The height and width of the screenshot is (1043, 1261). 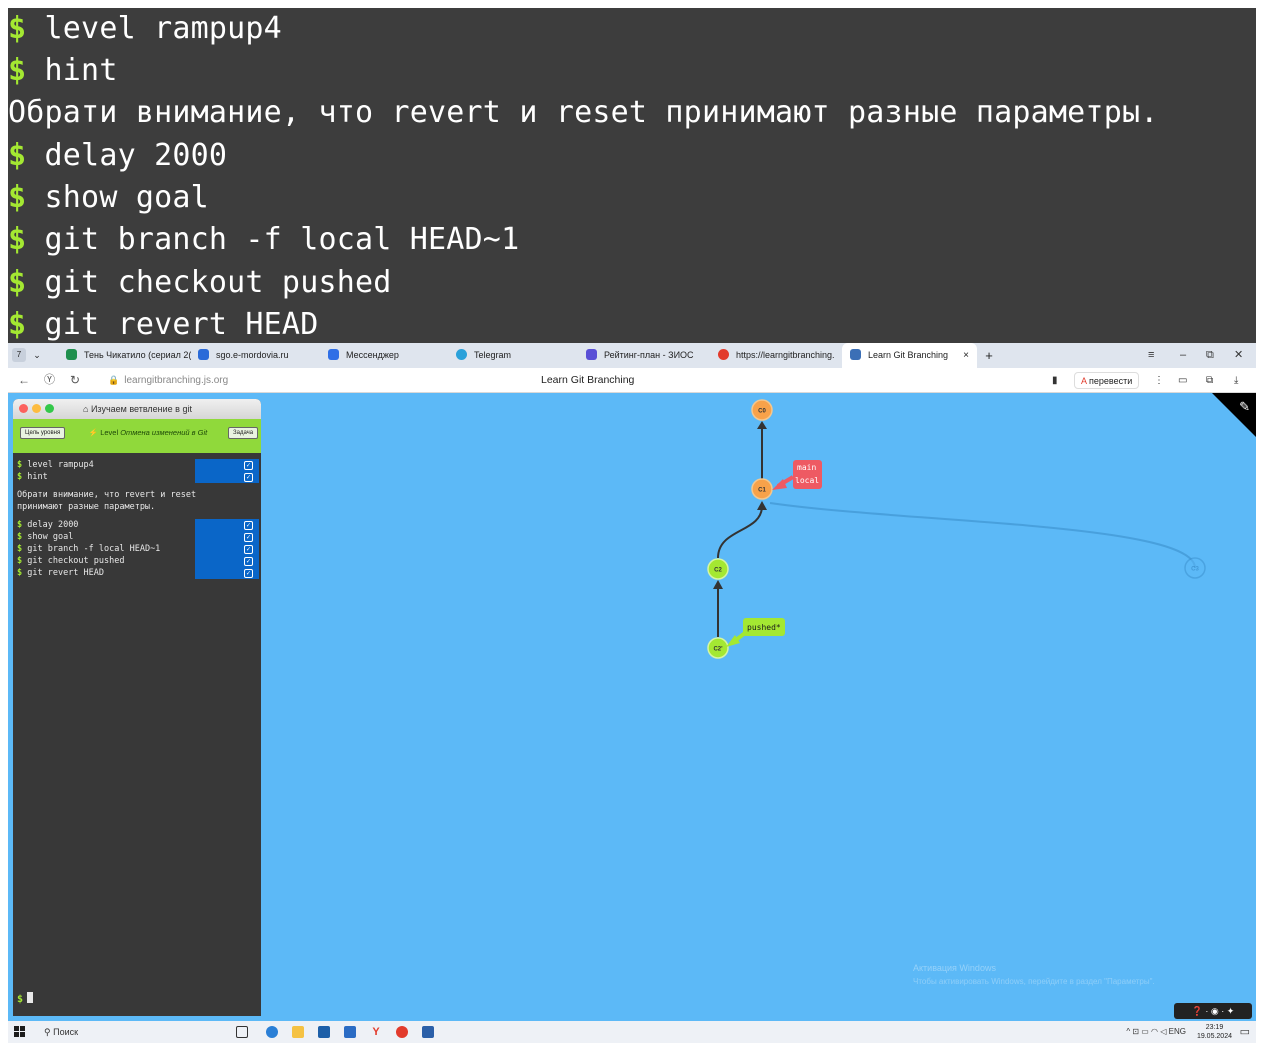 What do you see at coordinates (1183, 355) in the screenshot?
I see `minimize-icon: –` at bounding box center [1183, 355].